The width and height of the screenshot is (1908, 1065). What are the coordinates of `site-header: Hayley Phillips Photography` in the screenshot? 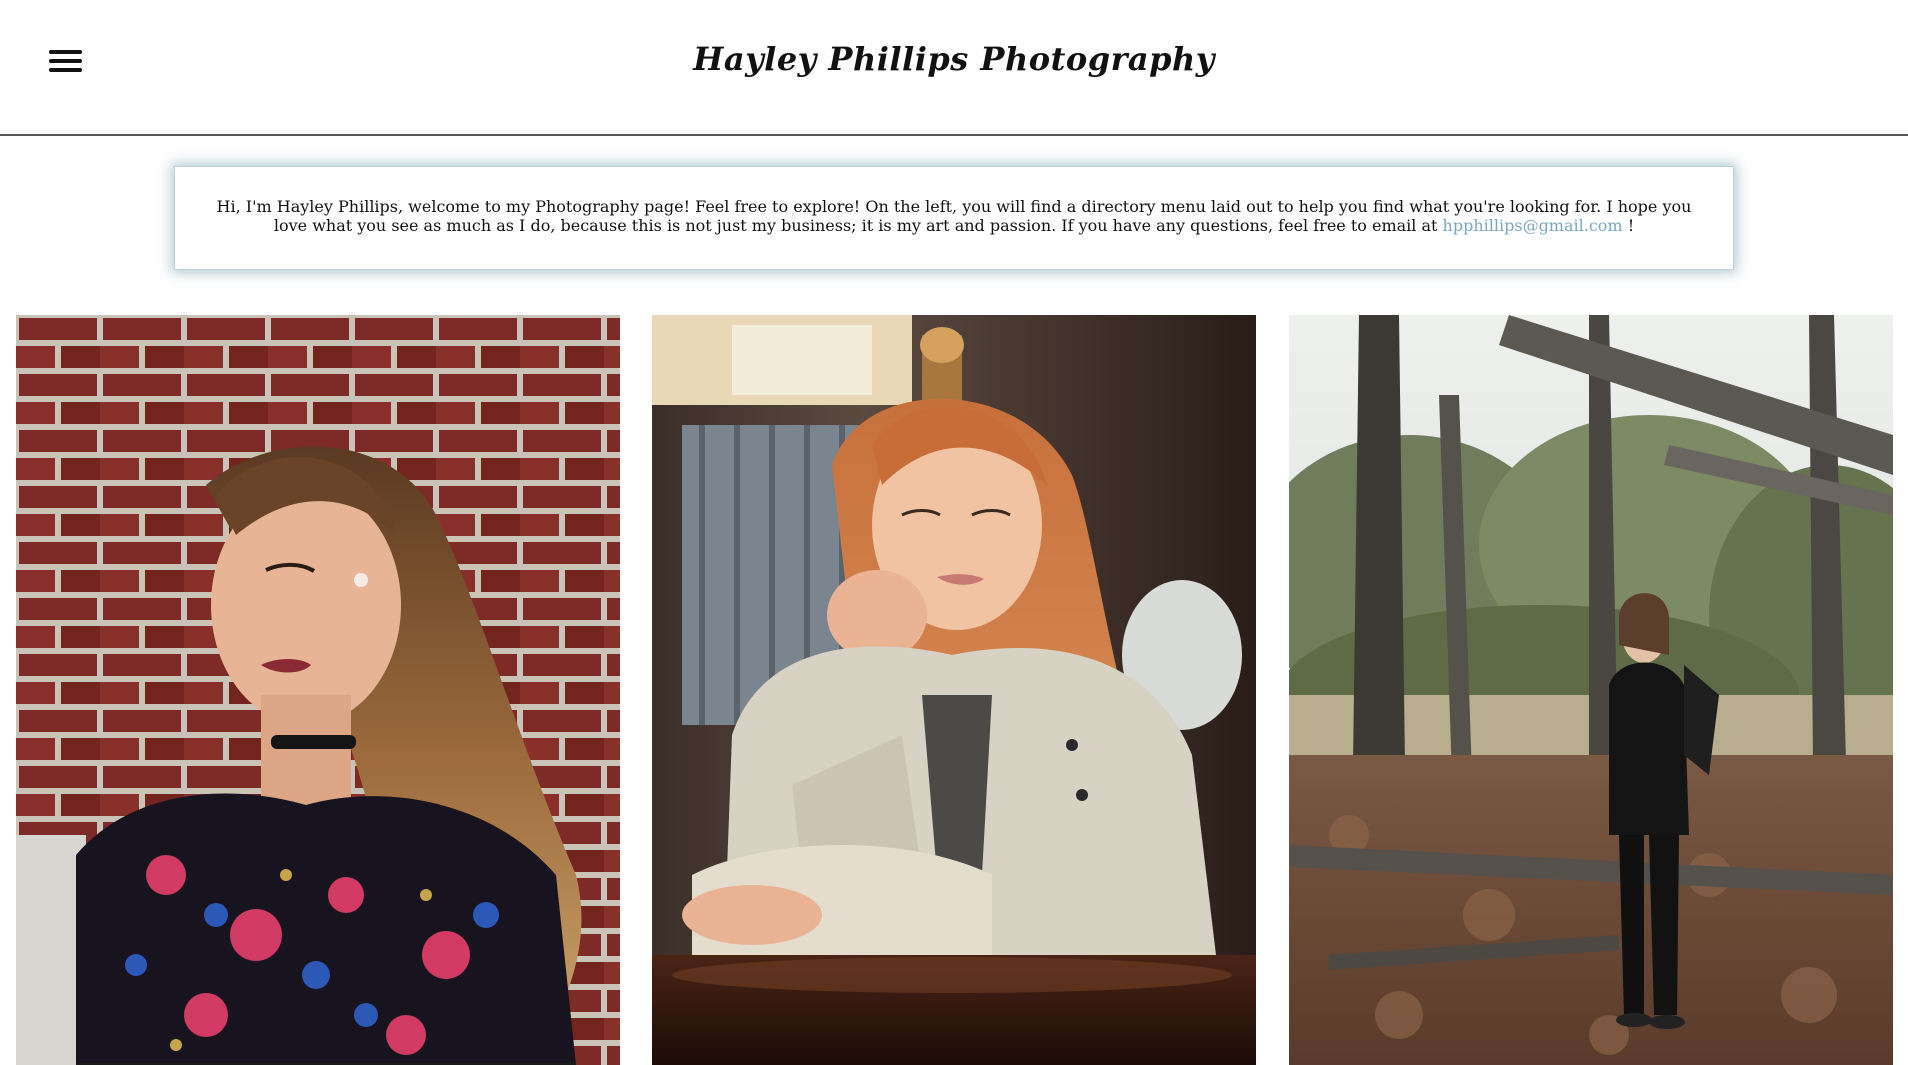 It's located at (954, 68).